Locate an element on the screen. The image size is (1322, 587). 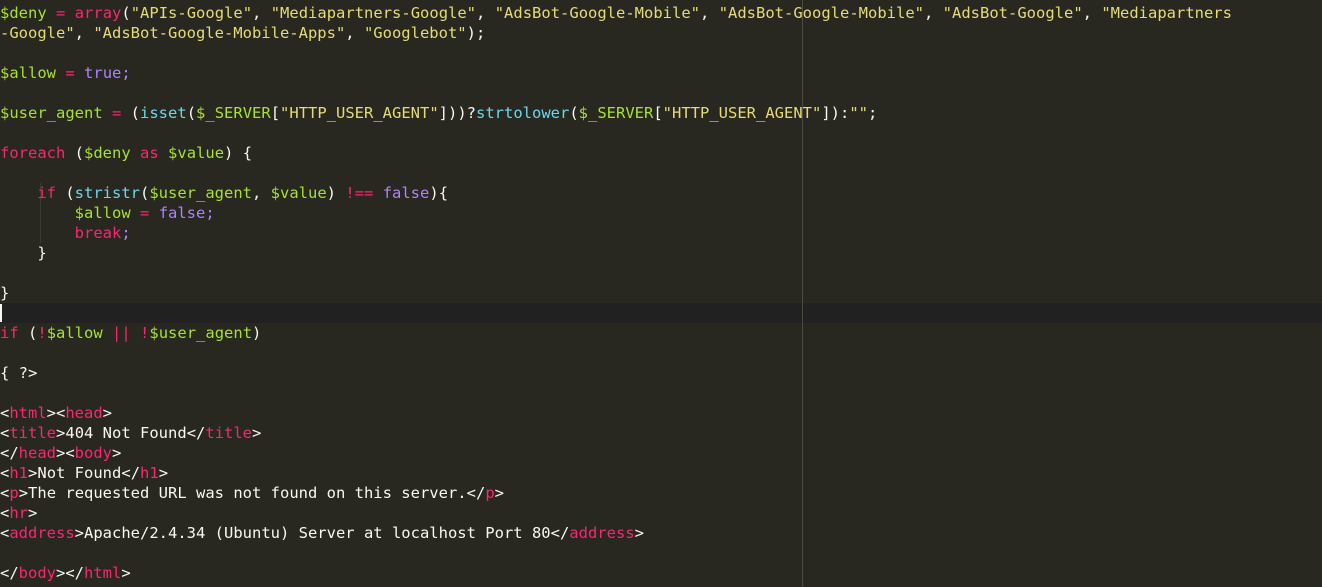
code-token-tag: hr is located at coordinates (19, 513).